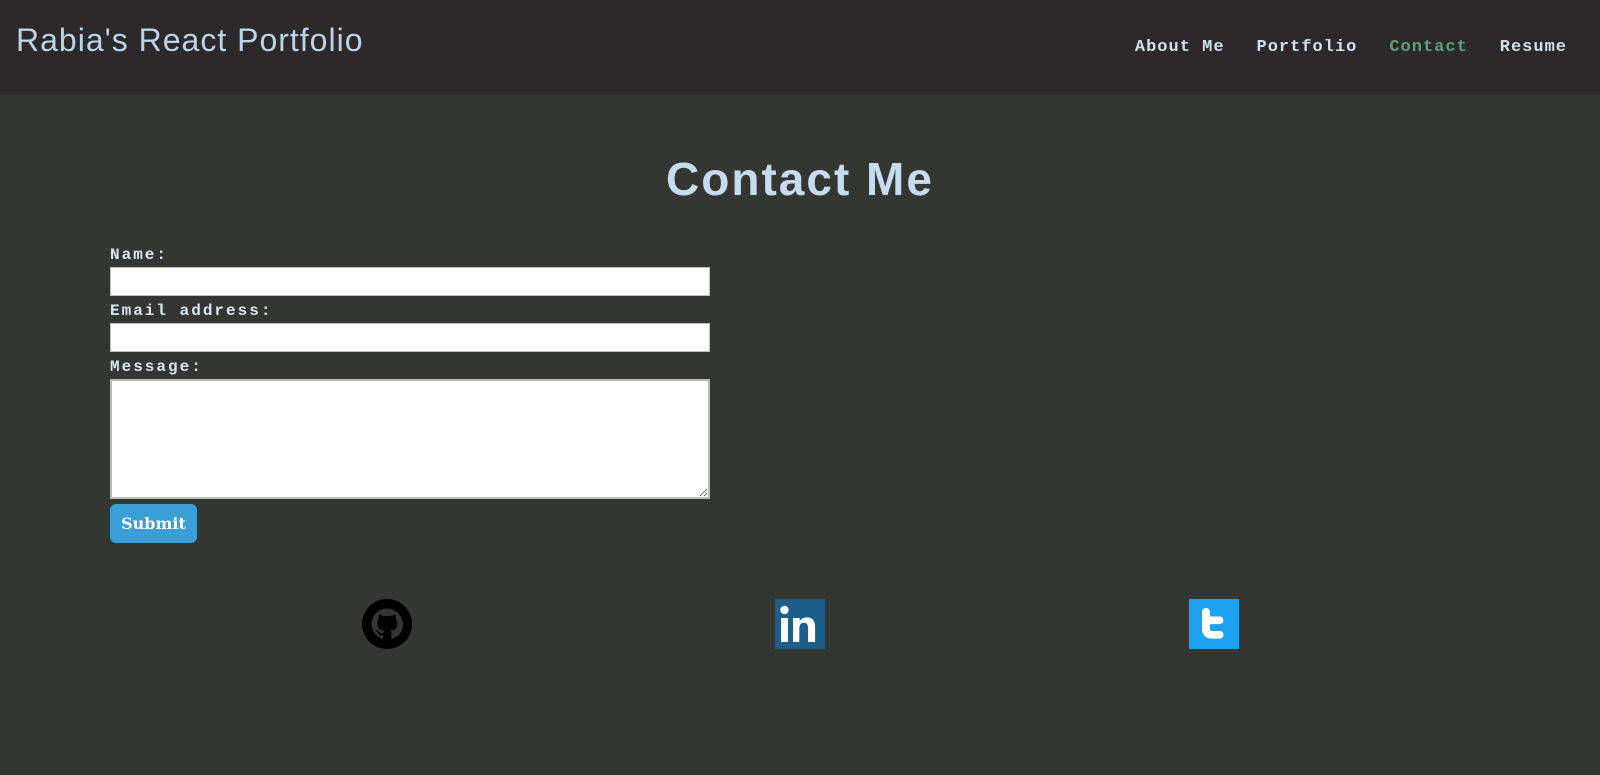  I want to click on github-link, so click(387, 624).